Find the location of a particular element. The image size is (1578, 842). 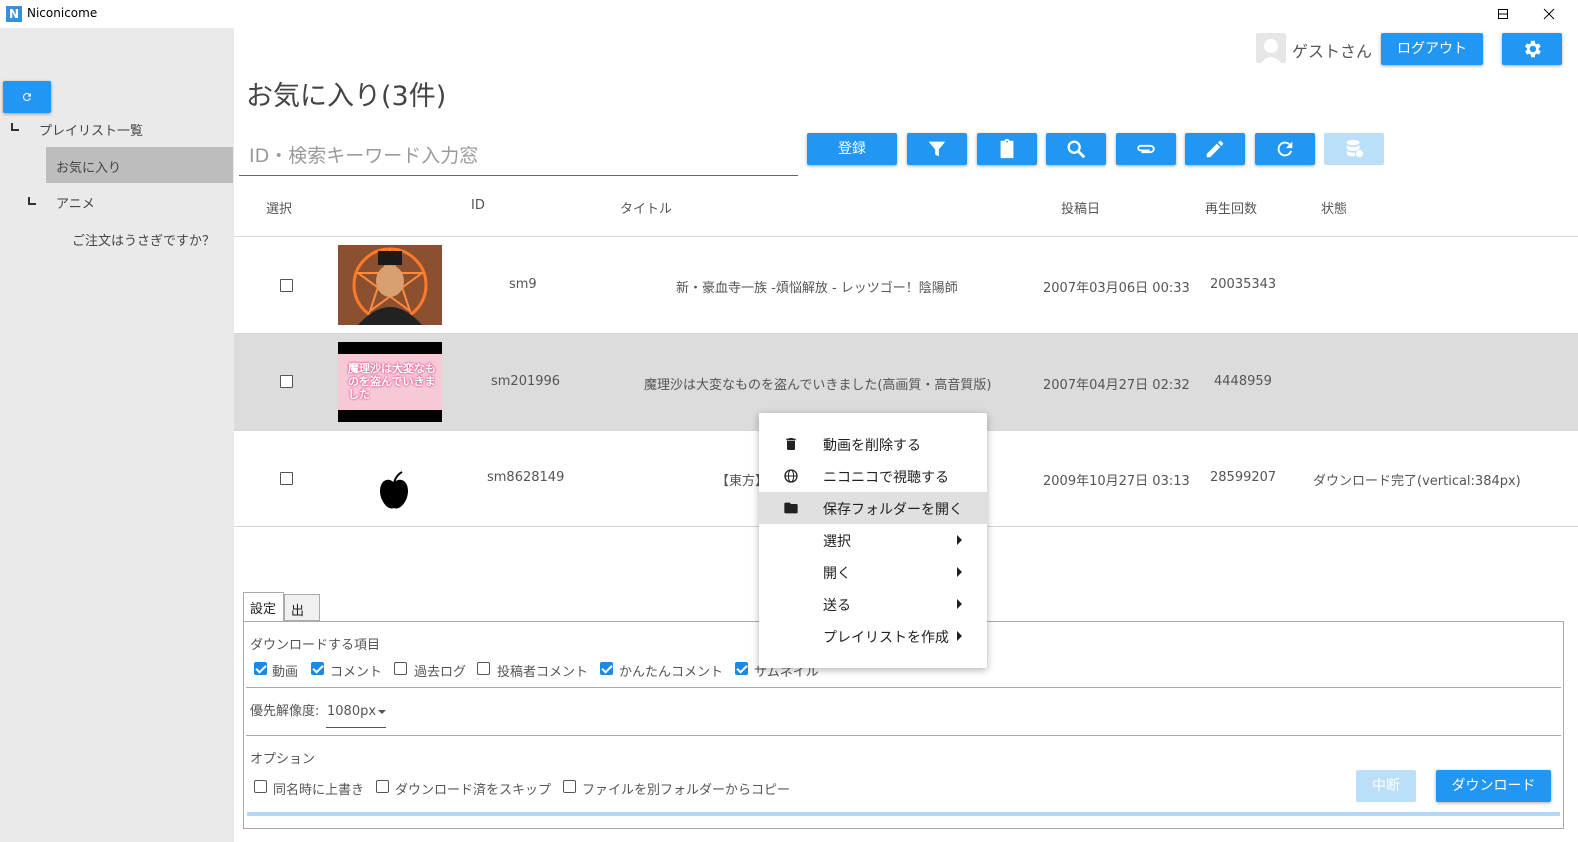

globe-icon is located at coordinates (791, 476).